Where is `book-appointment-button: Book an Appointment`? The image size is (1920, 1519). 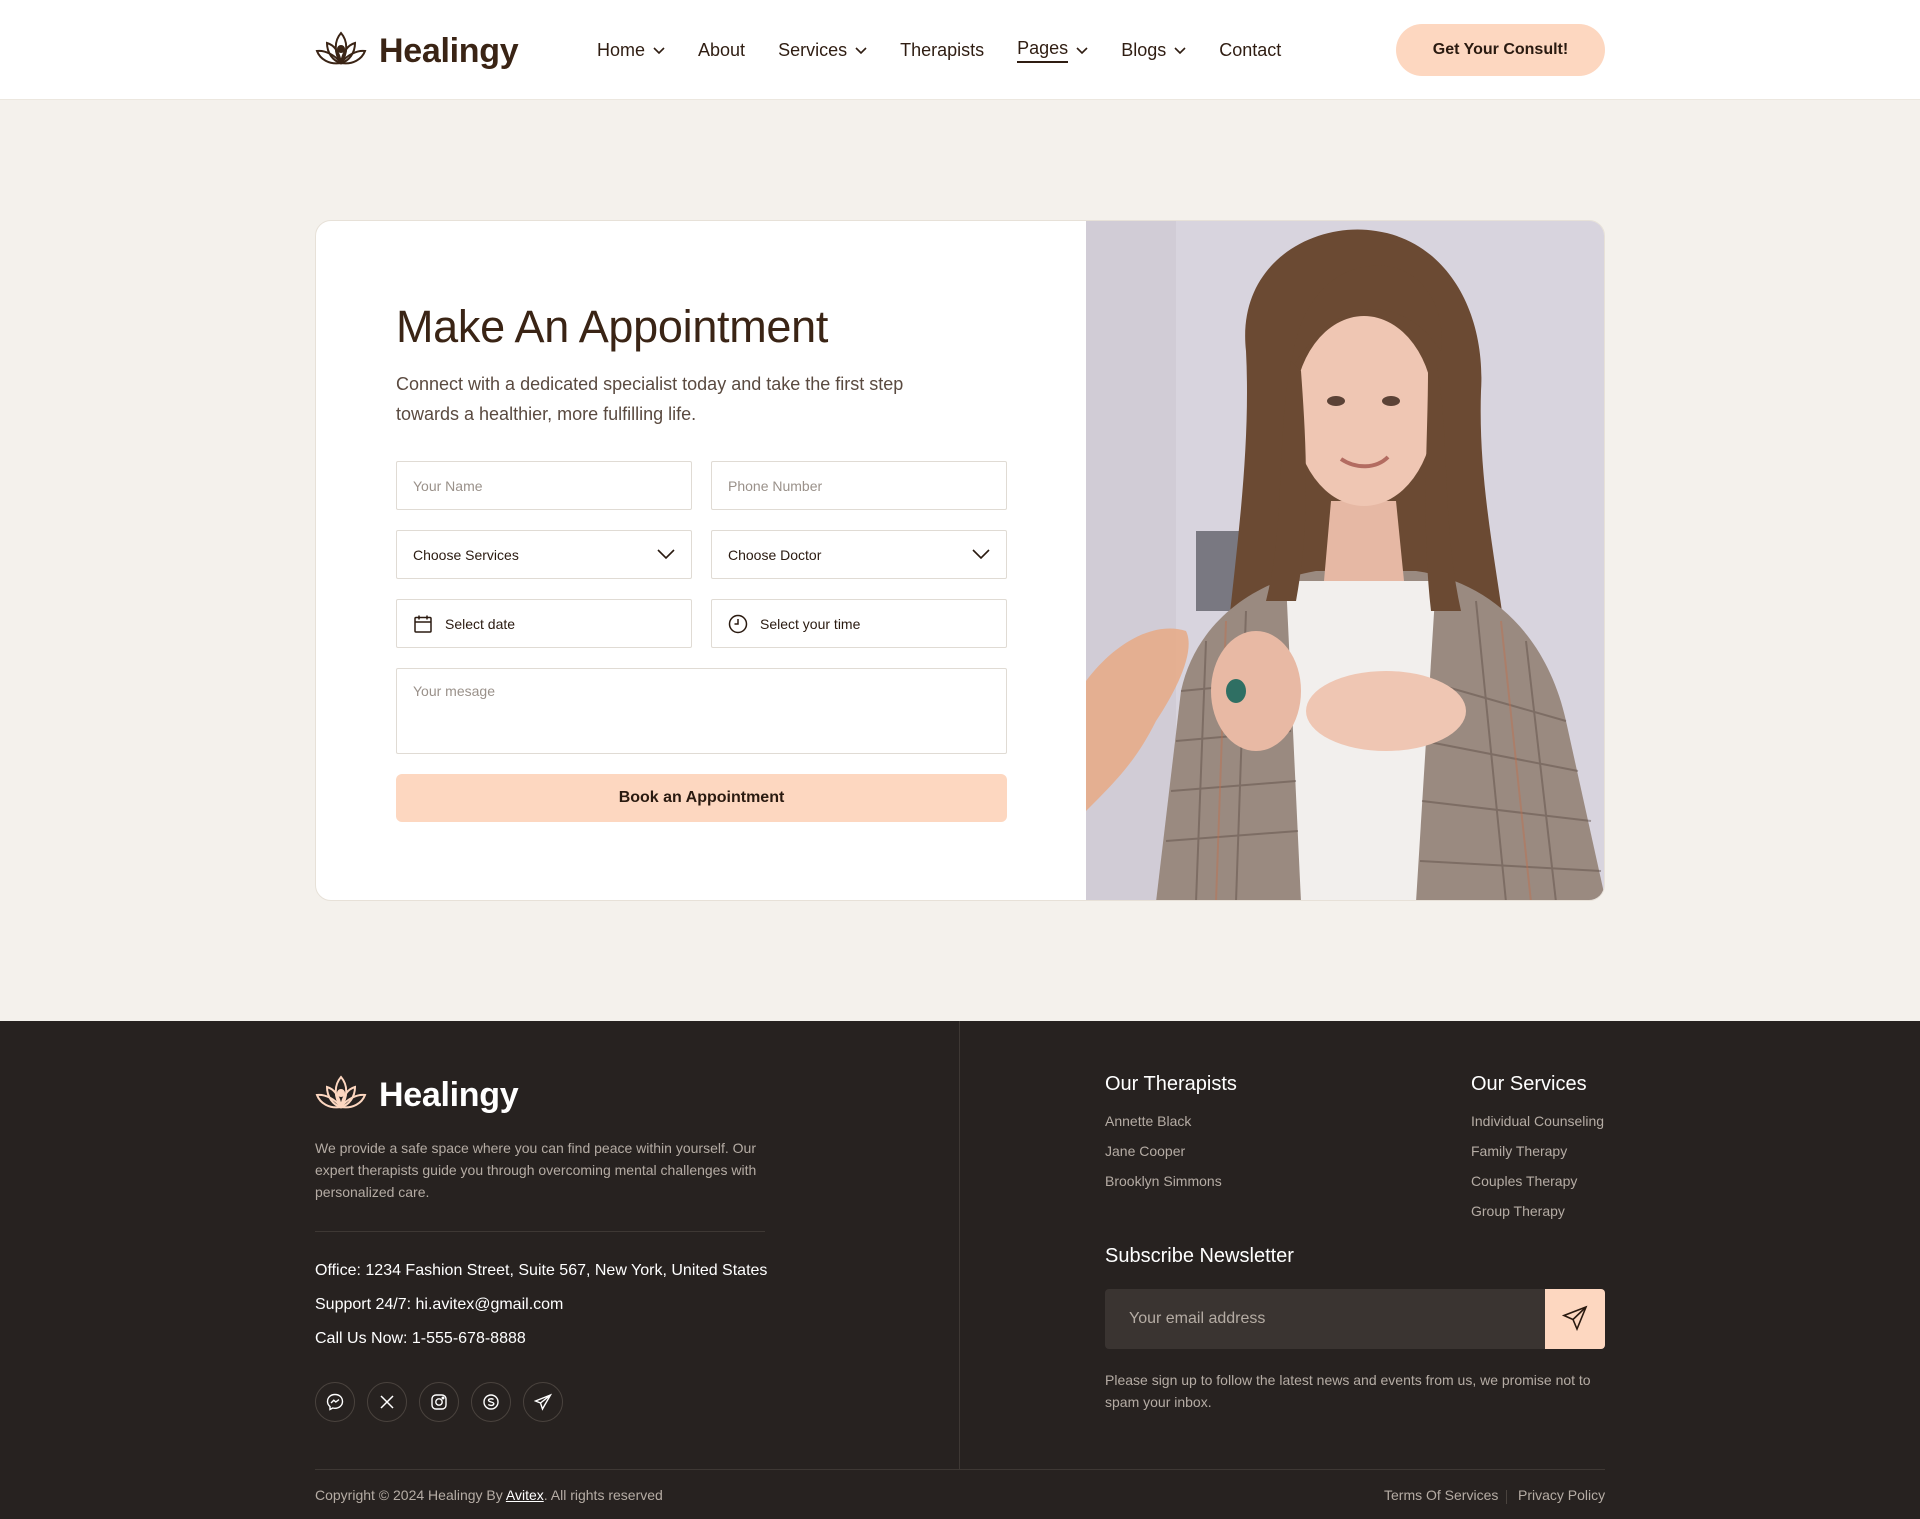
book-appointment-button: Book an Appointment is located at coordinates (701, 798).